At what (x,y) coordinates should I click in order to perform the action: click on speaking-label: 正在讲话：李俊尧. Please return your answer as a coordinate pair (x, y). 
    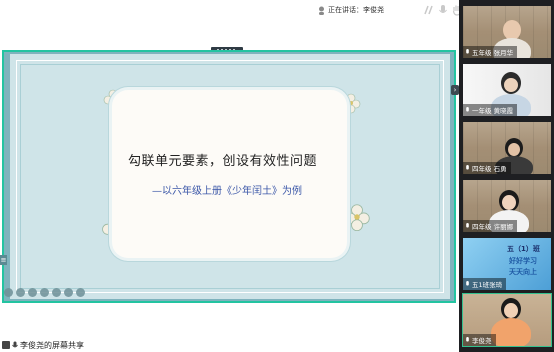
    Looking at the image, I should click on (356, 10).